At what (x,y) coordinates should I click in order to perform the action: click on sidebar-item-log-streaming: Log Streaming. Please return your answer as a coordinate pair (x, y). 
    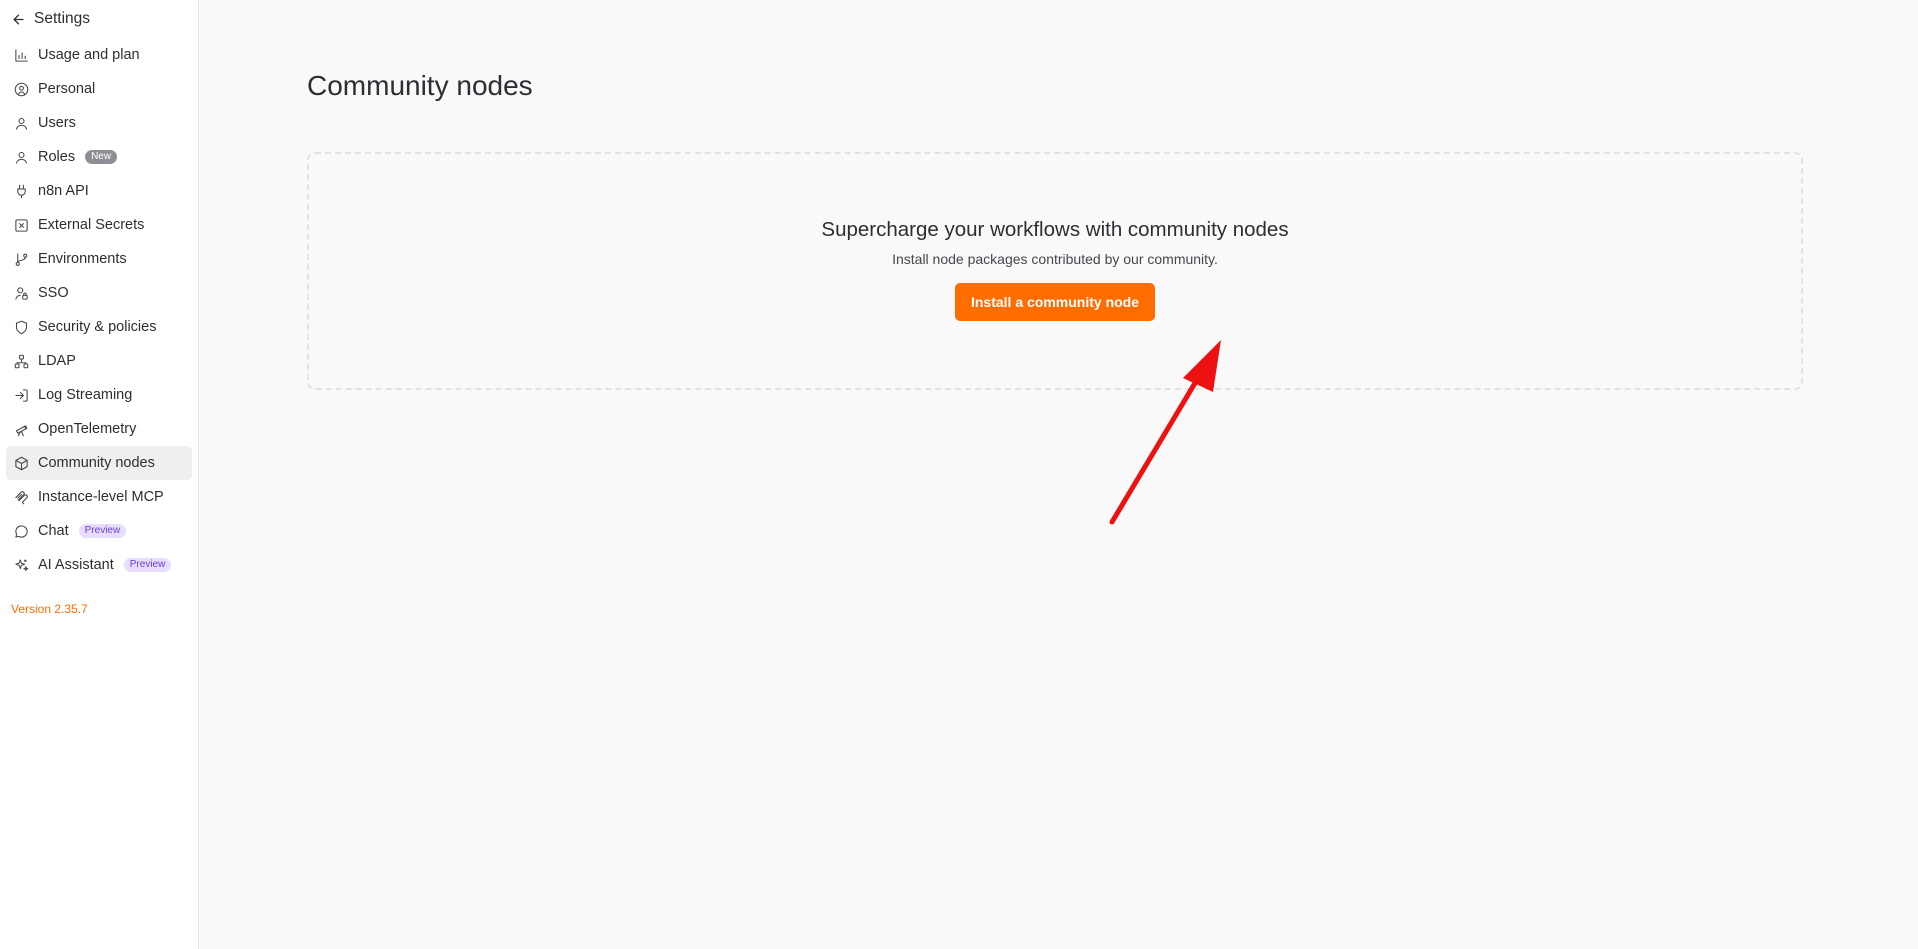
    Looking at the image, I should click on (99, 395).